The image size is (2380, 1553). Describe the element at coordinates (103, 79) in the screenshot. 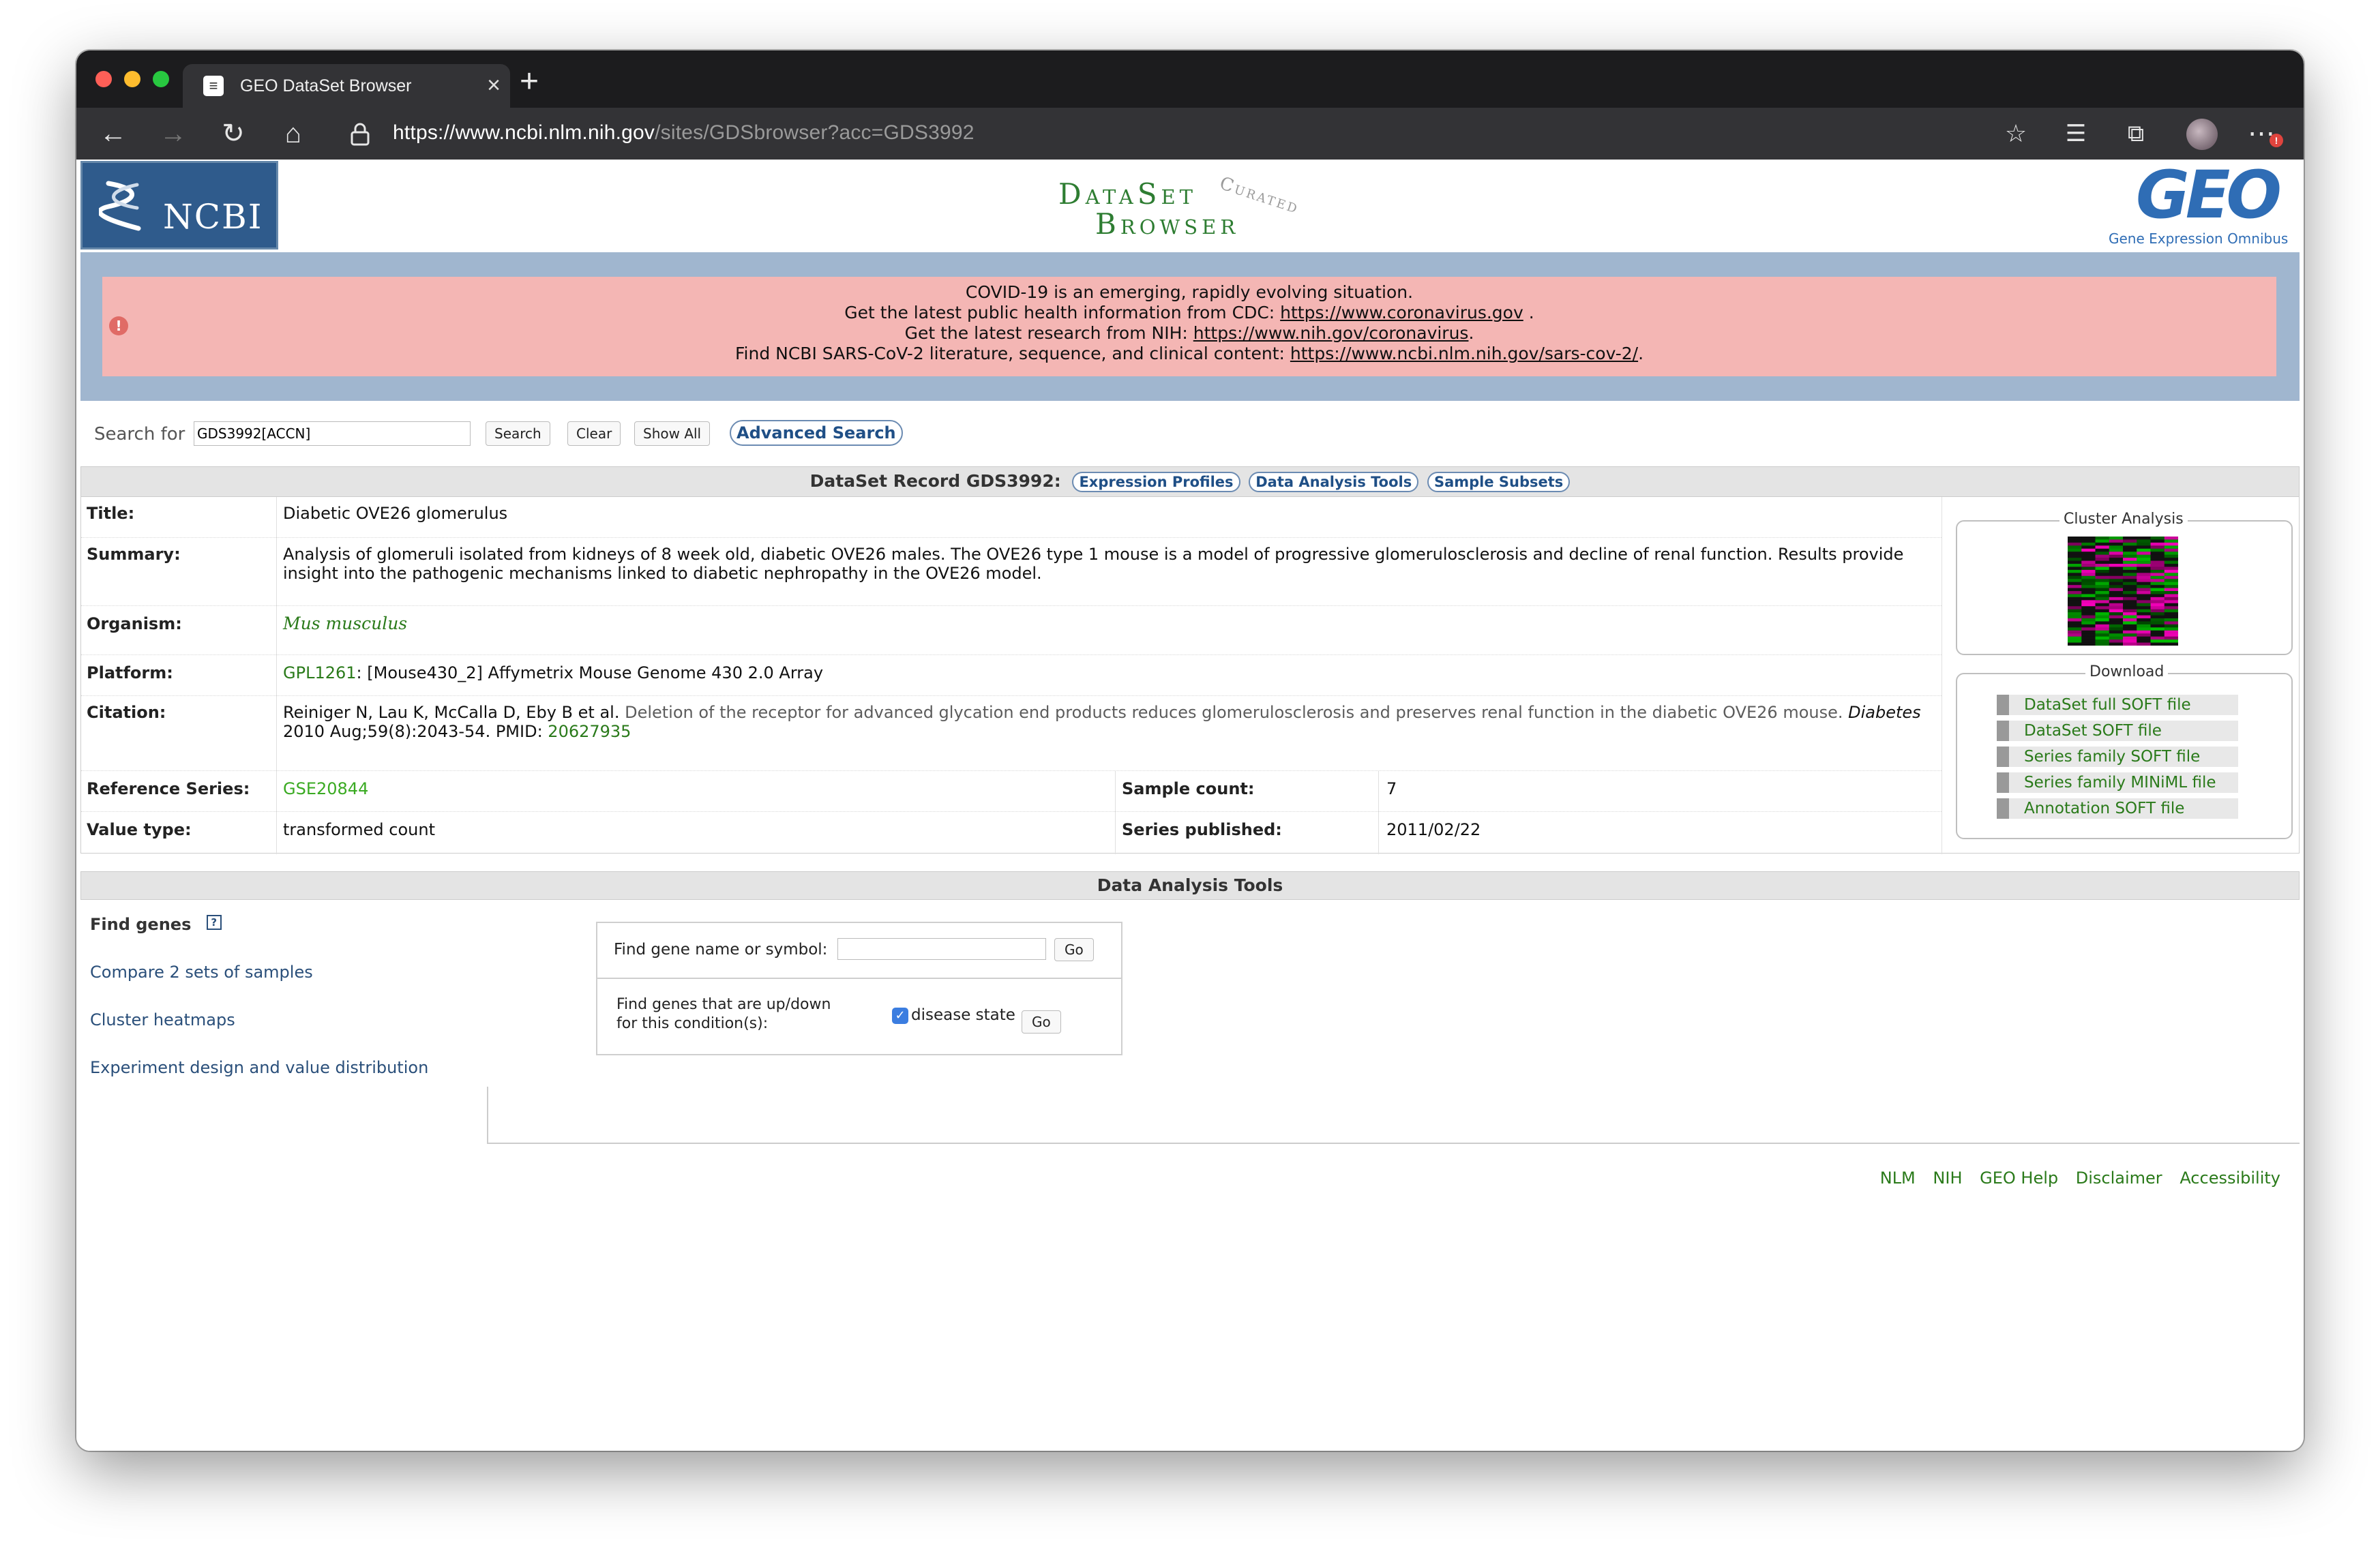

I see `close-window-button` at that location.